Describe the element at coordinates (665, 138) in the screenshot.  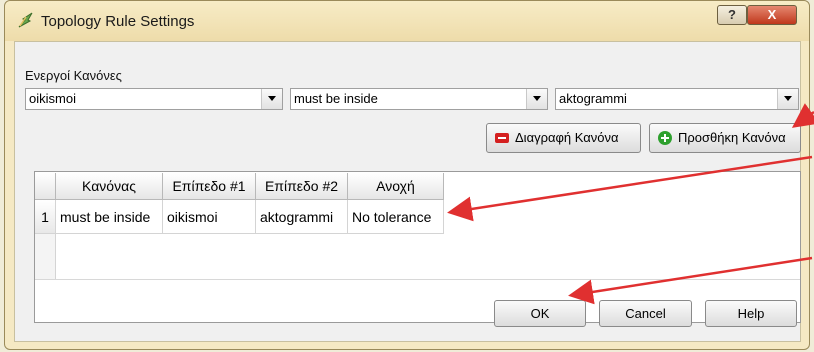
I see `plus-icon` at that location.